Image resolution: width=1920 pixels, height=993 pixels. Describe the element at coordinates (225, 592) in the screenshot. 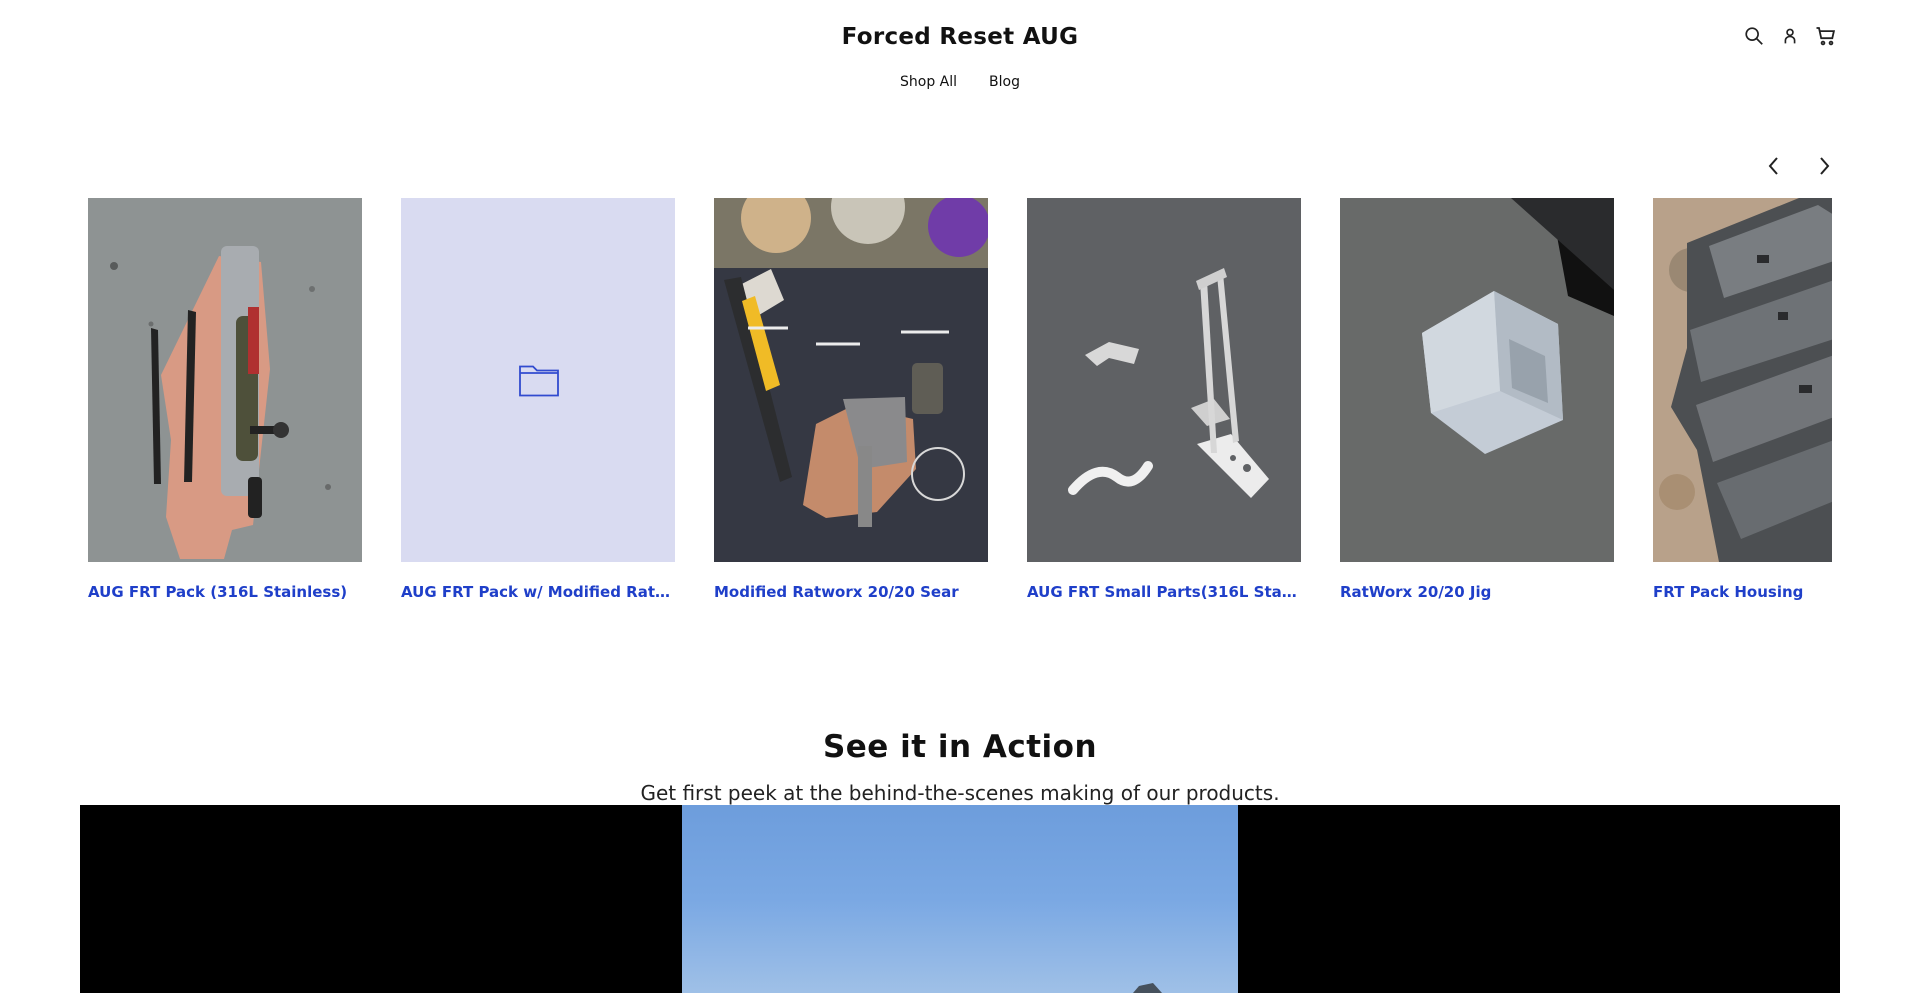

I see `product-title-aug-frt-pack: AUG FRT Pack (316L Stainless)` at that location.